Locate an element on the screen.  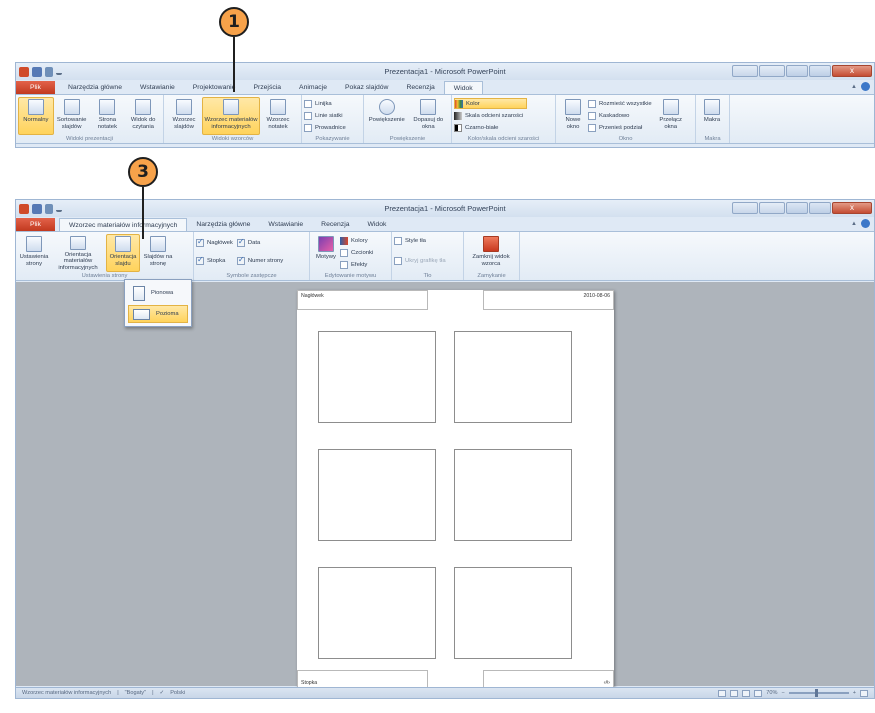
switch-windows-button: Przełącz okna is located at coordinates (671, 116).